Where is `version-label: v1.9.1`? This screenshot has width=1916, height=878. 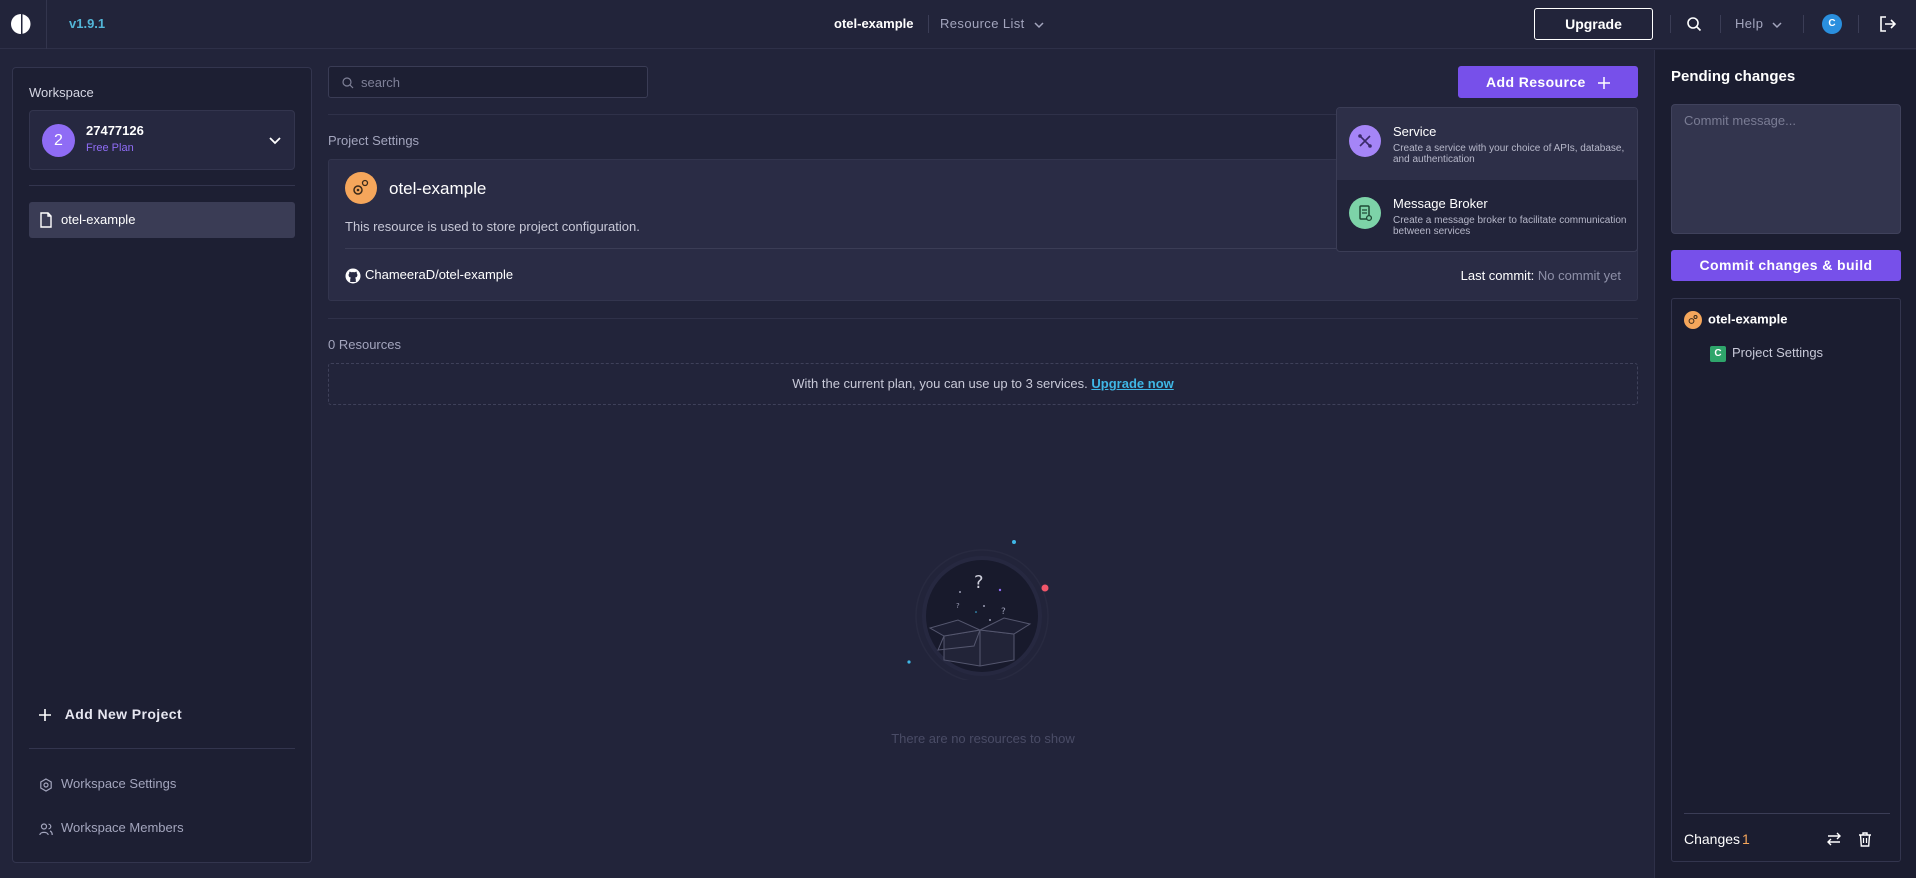 version-label: v1.9.1 is located at coordinates (87, 23).